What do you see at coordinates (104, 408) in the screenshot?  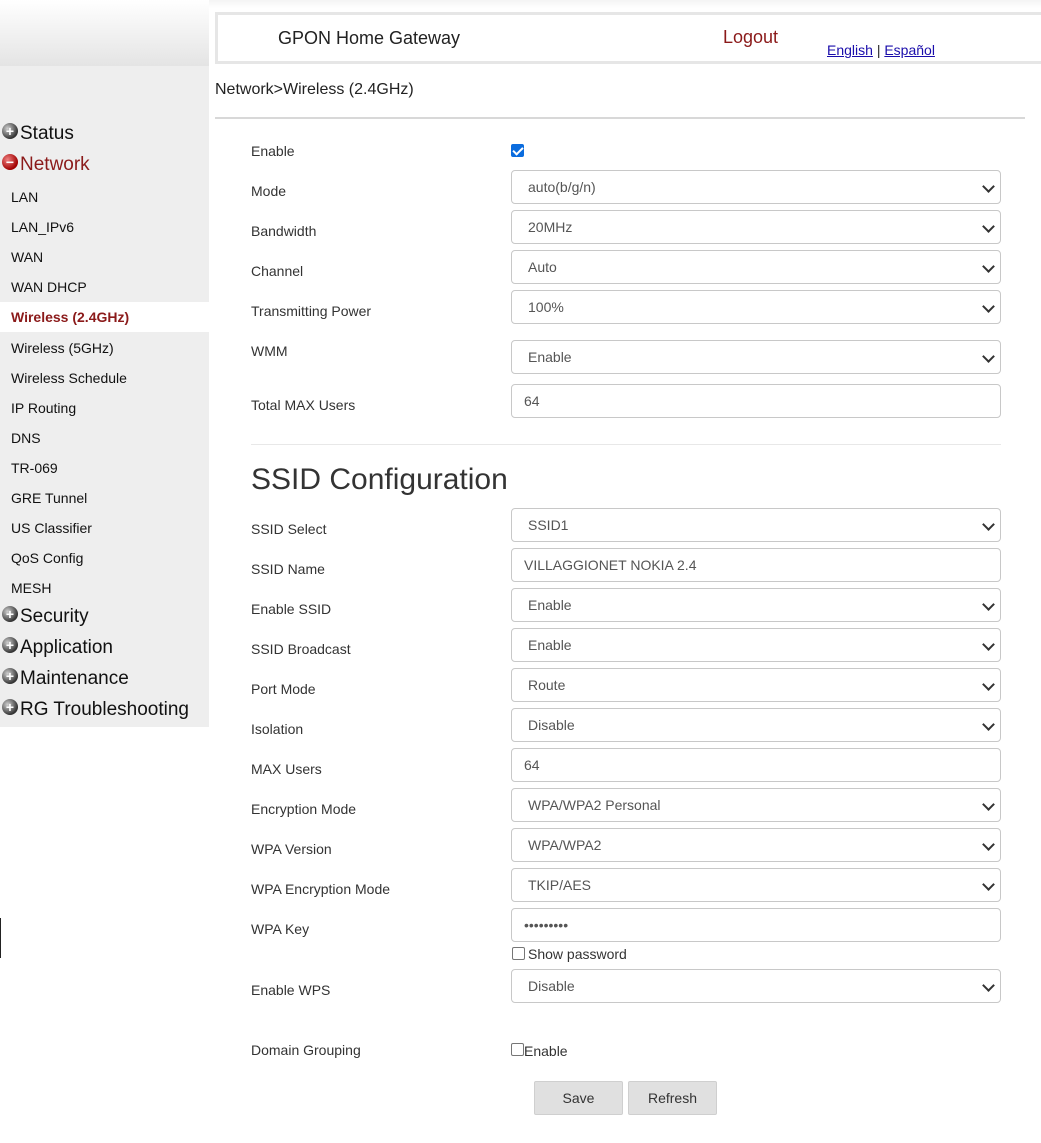 I see `sidebar-item-ip-routing: IP Routing` at bounding box center [104, 408].